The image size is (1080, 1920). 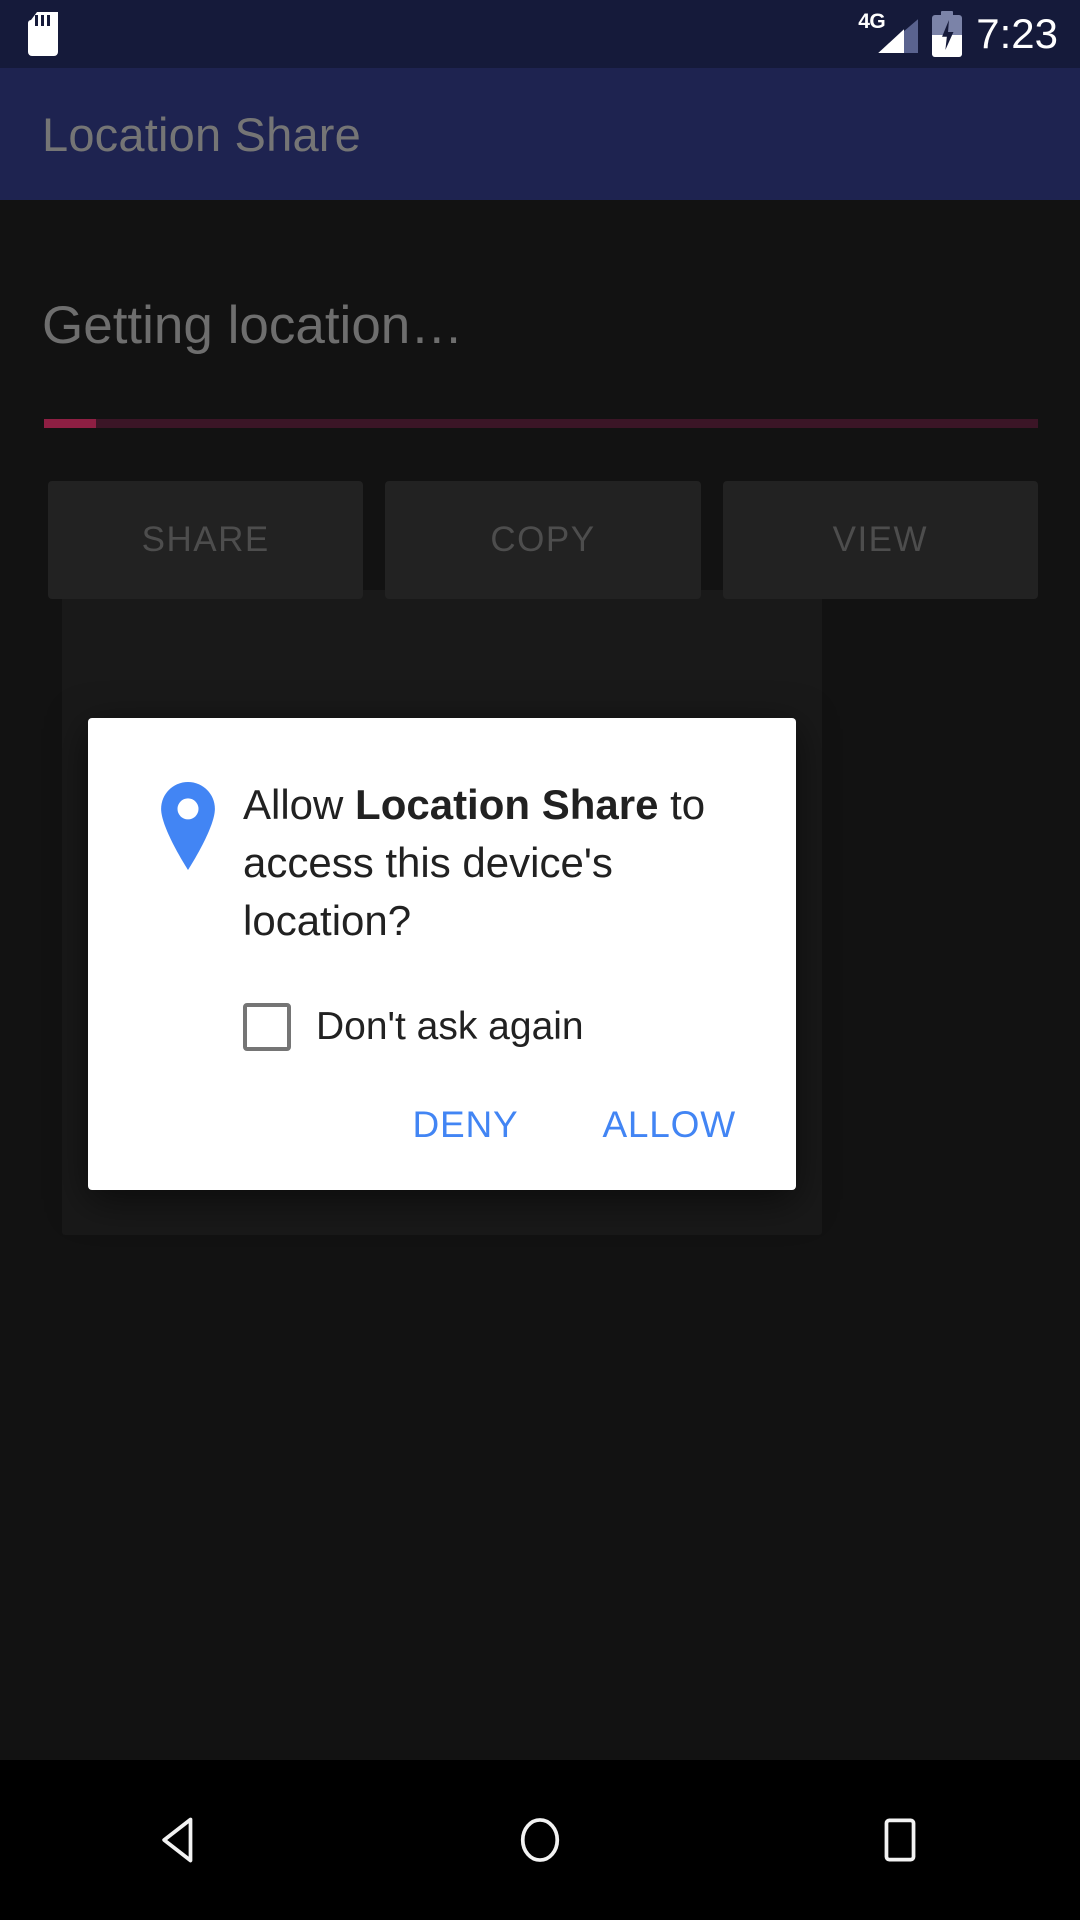 I want to click on navigation-bar, so click(x=540, y=1840).